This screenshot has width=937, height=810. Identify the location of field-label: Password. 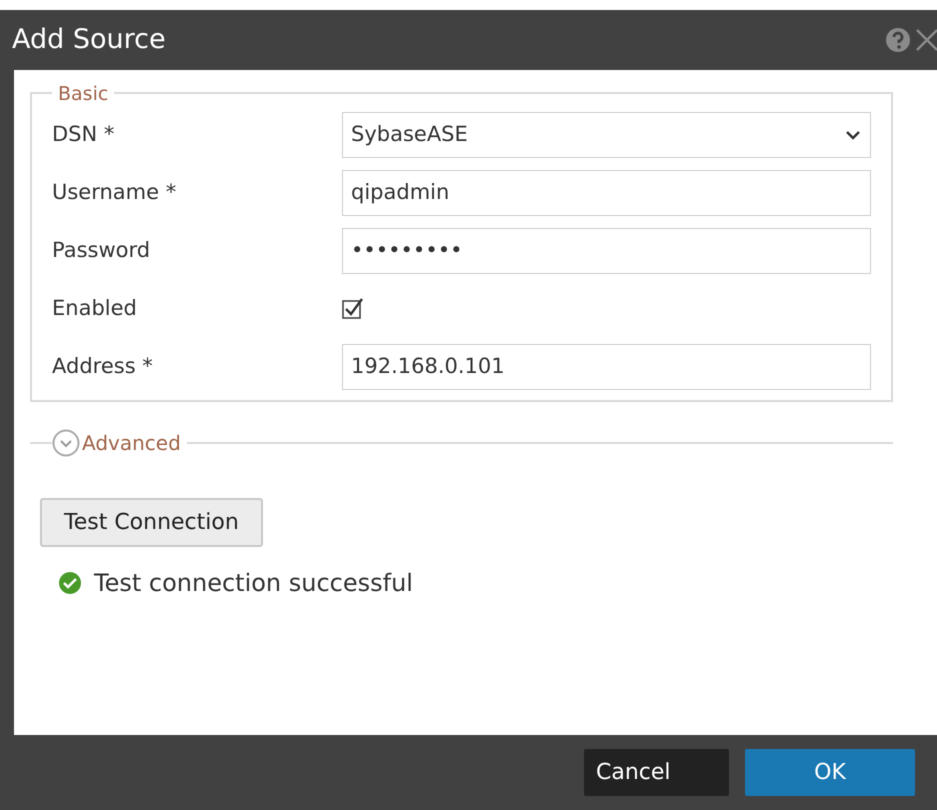
(102, 250).